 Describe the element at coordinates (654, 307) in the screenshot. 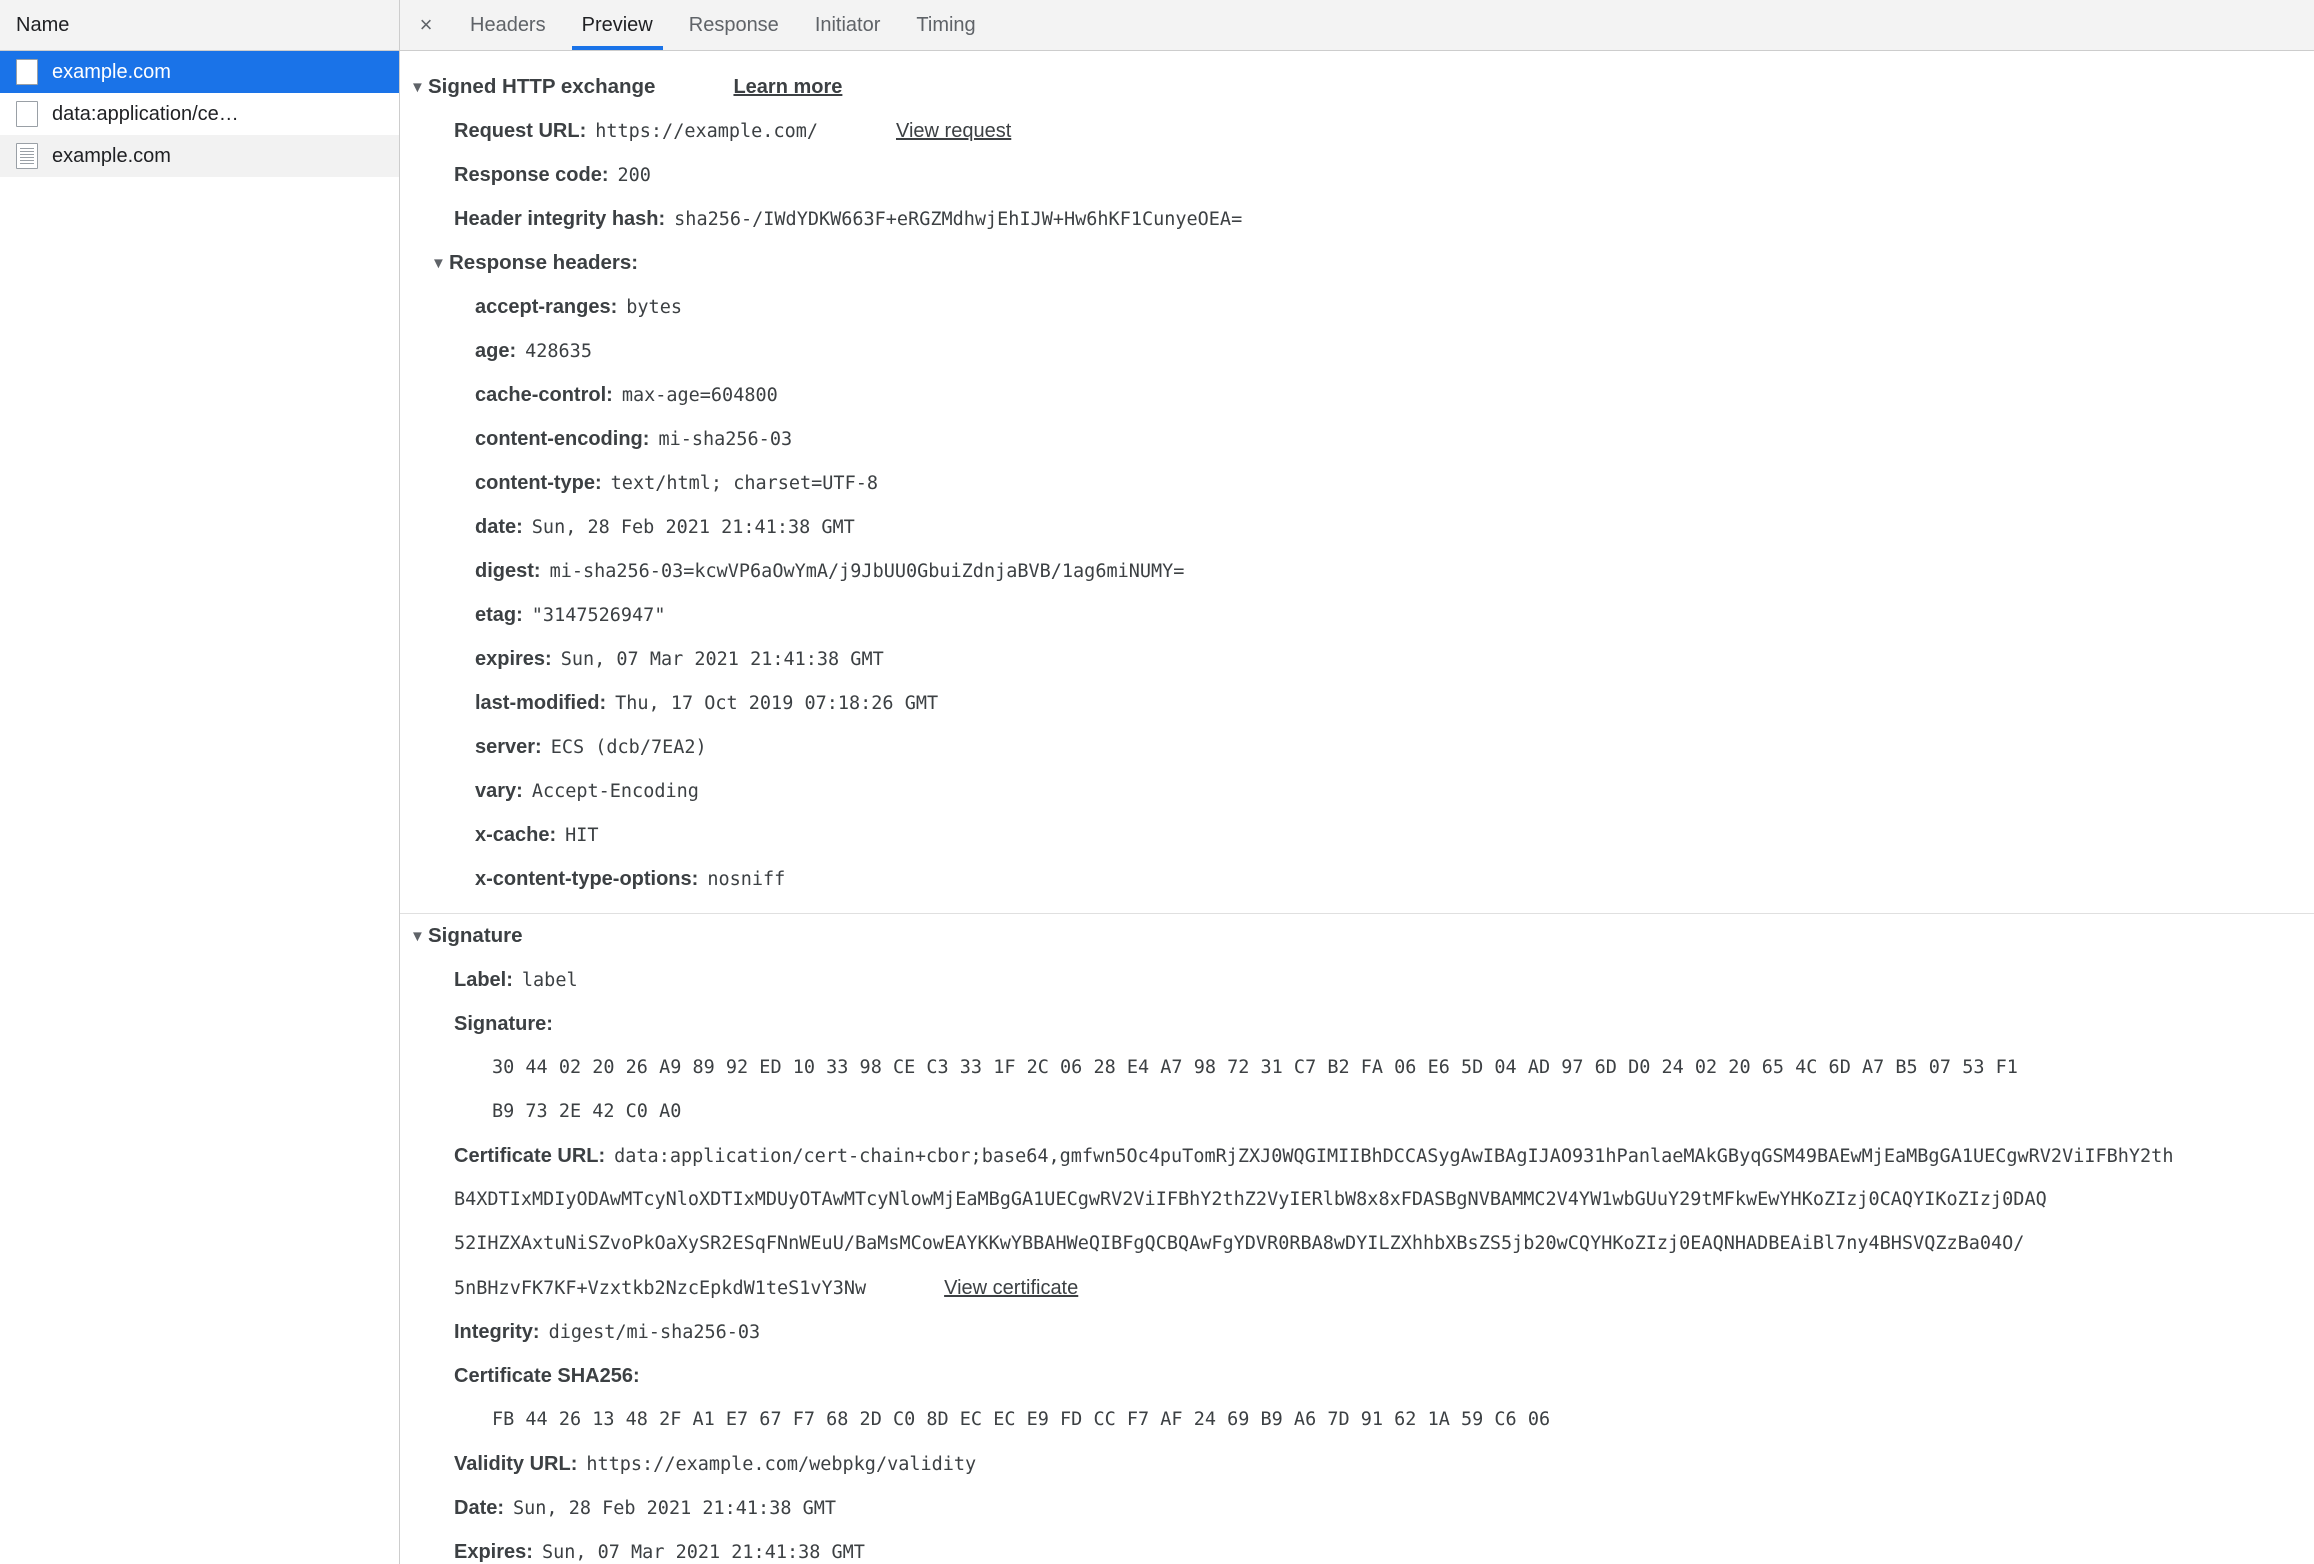

I see `header-value: bytes` at that location.